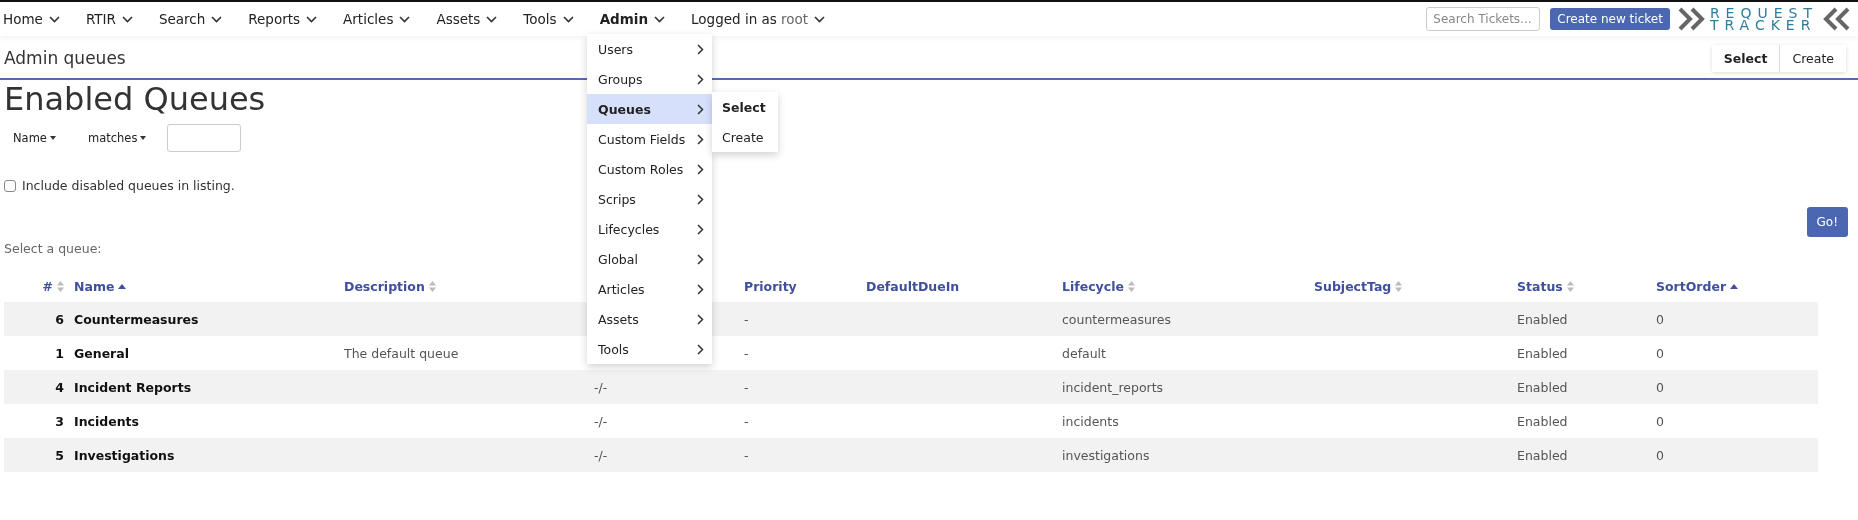 This screenshot has width=1858, height=520. Describe the element at coordinates (190, 19) in the screenshot. I see `nav-menu-item: Search` at that location.